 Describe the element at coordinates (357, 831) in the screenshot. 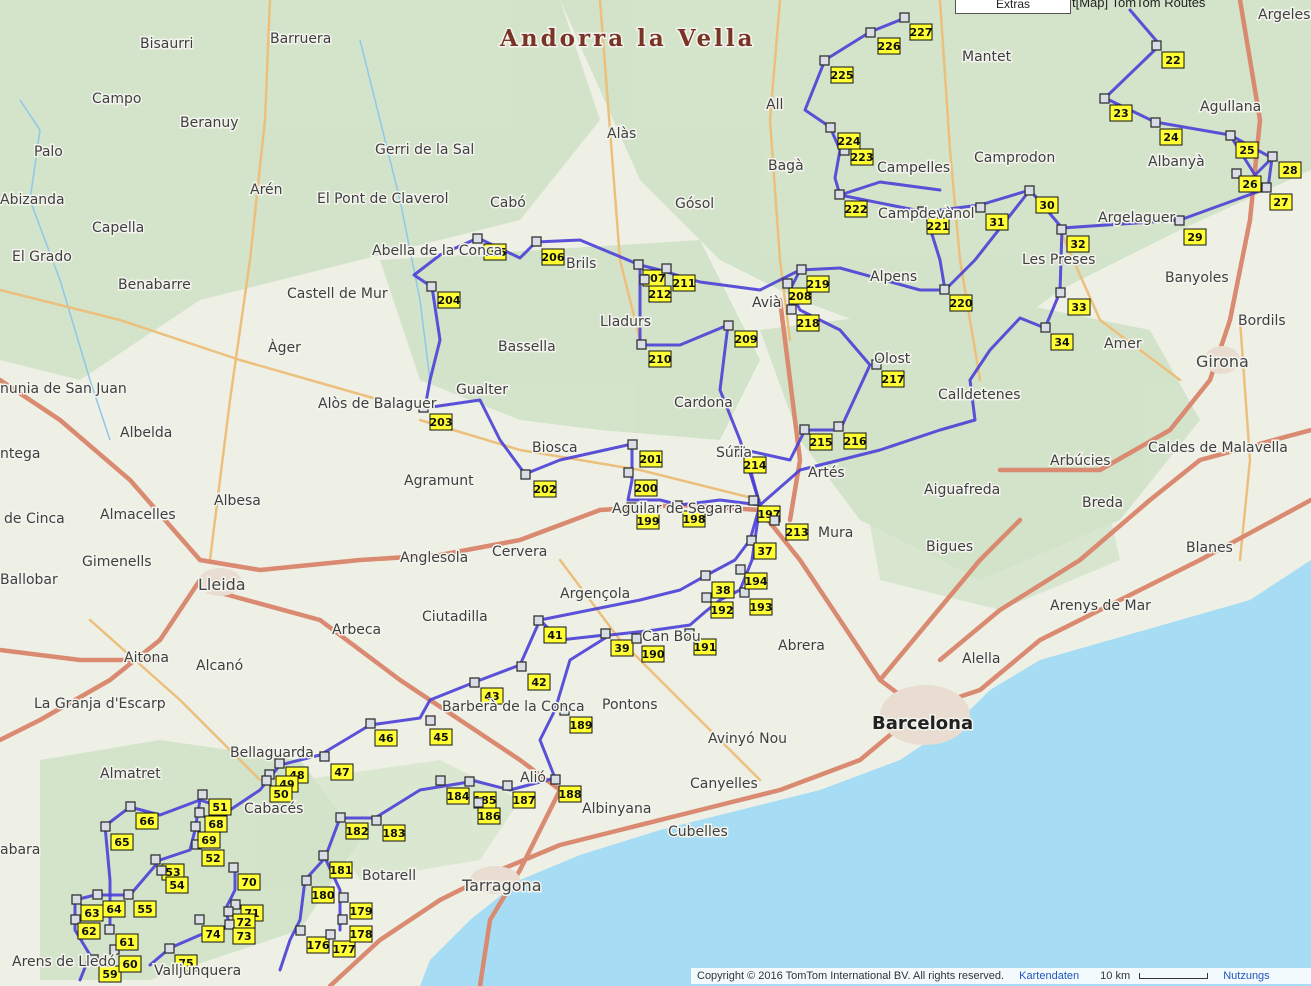

I see `svg-text: 182` at that location.